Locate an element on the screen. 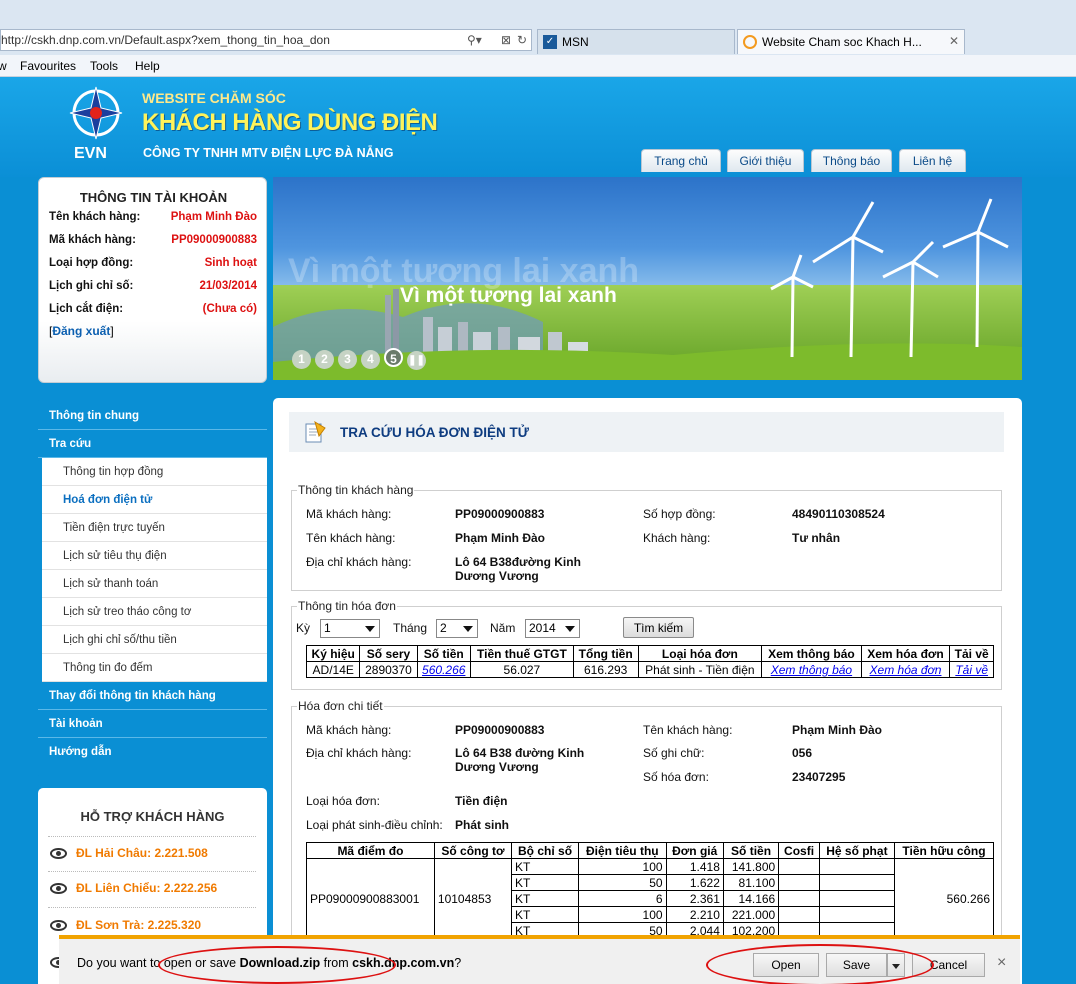  customer-code: PP09000900883 is located at coordinates (500, 730).